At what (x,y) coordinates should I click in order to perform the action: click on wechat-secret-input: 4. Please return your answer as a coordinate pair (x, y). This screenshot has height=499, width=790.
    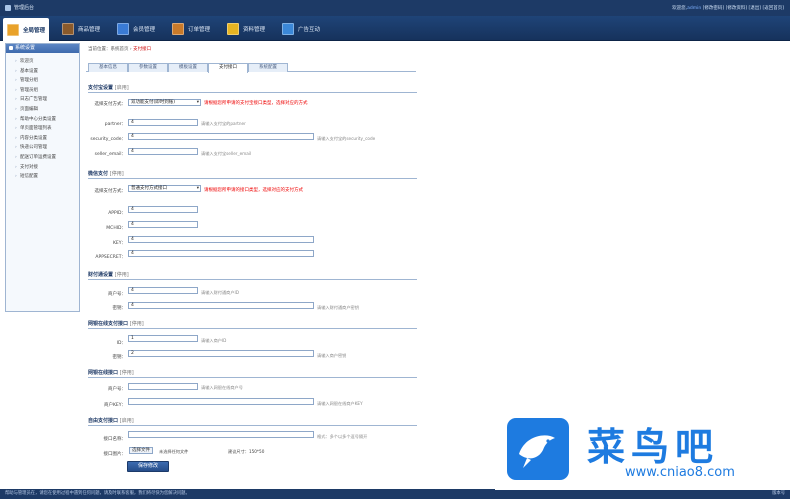
    Looking at the image, I should click on (221, 253).